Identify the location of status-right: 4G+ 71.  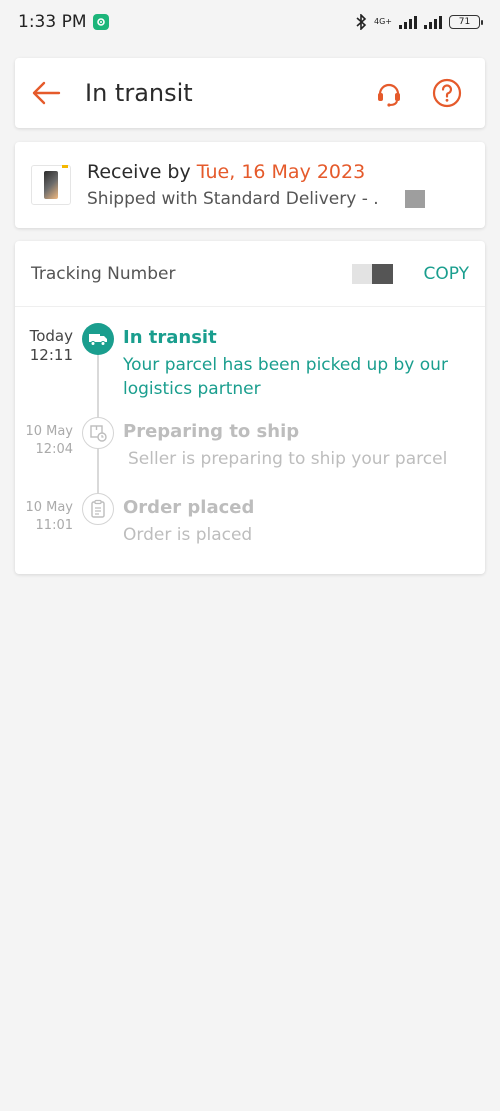
(419, 22).